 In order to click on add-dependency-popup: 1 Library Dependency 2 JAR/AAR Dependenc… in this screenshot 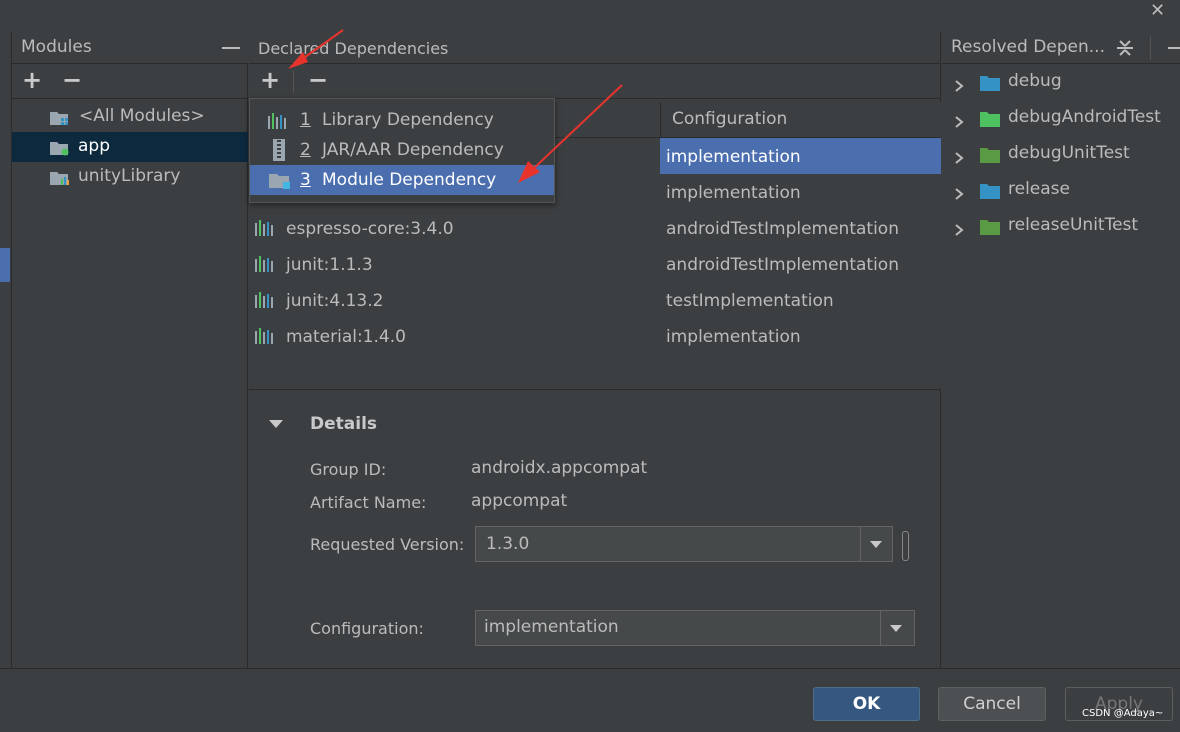, I will do `click(402, 150)`.